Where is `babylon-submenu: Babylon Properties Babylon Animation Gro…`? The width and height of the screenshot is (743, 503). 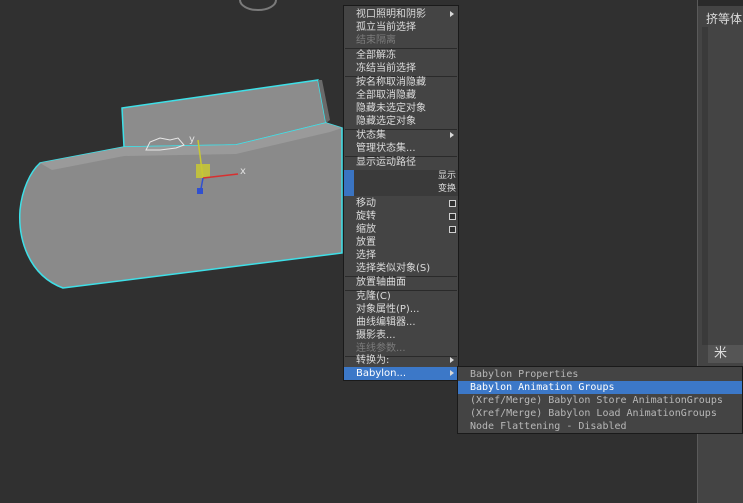 babylon-submenu: Babylon Properties Babylon Animation Gro… is located at coordinates (600, 400).